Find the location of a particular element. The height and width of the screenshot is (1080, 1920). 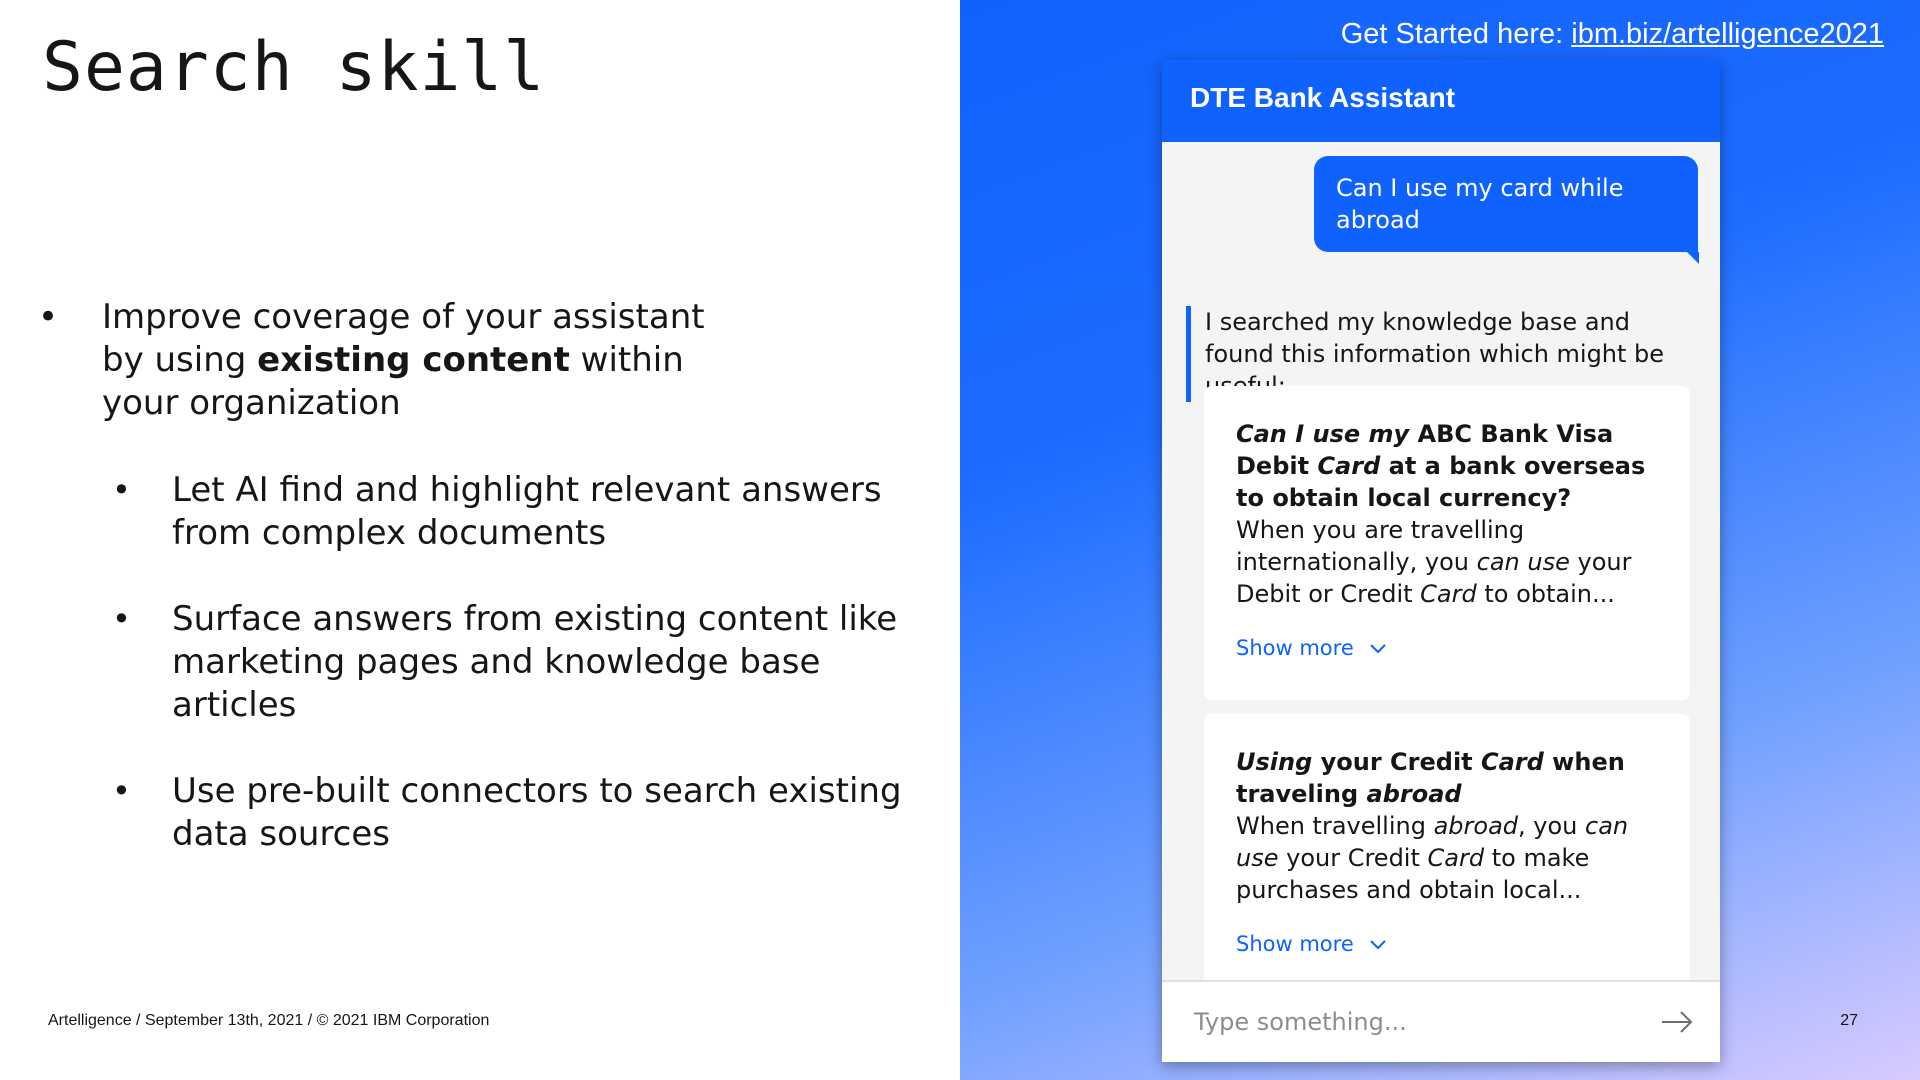

user-message-bubble: Can I use my card while abroad is located at coordinates (1506, 210).